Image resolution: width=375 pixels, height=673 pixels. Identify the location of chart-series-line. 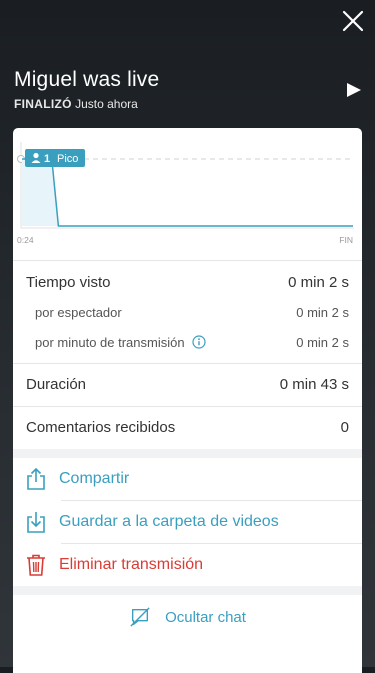
(187, 192).